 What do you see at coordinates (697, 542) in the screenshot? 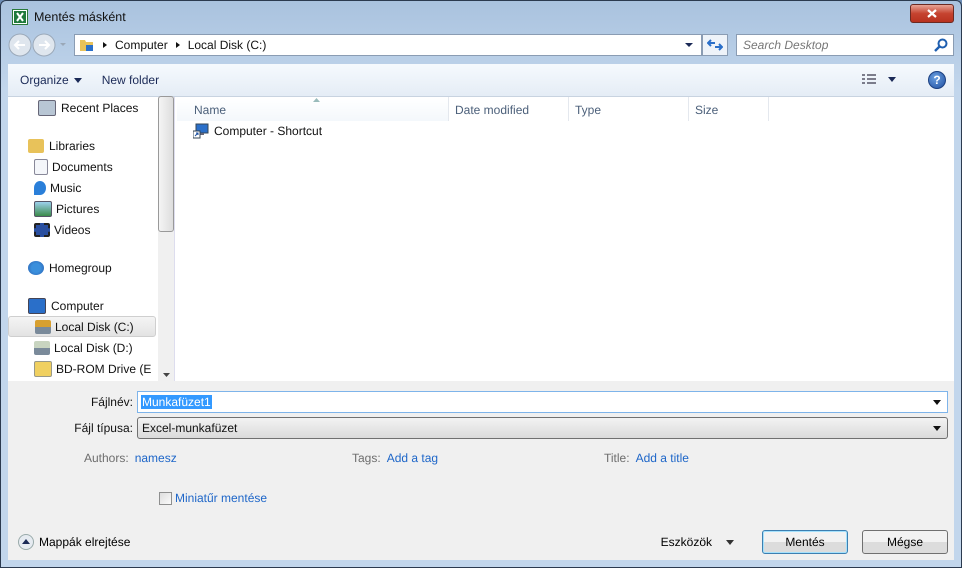
I see `tools-menu-button: Eszközök` at bounding box center [697, 542].